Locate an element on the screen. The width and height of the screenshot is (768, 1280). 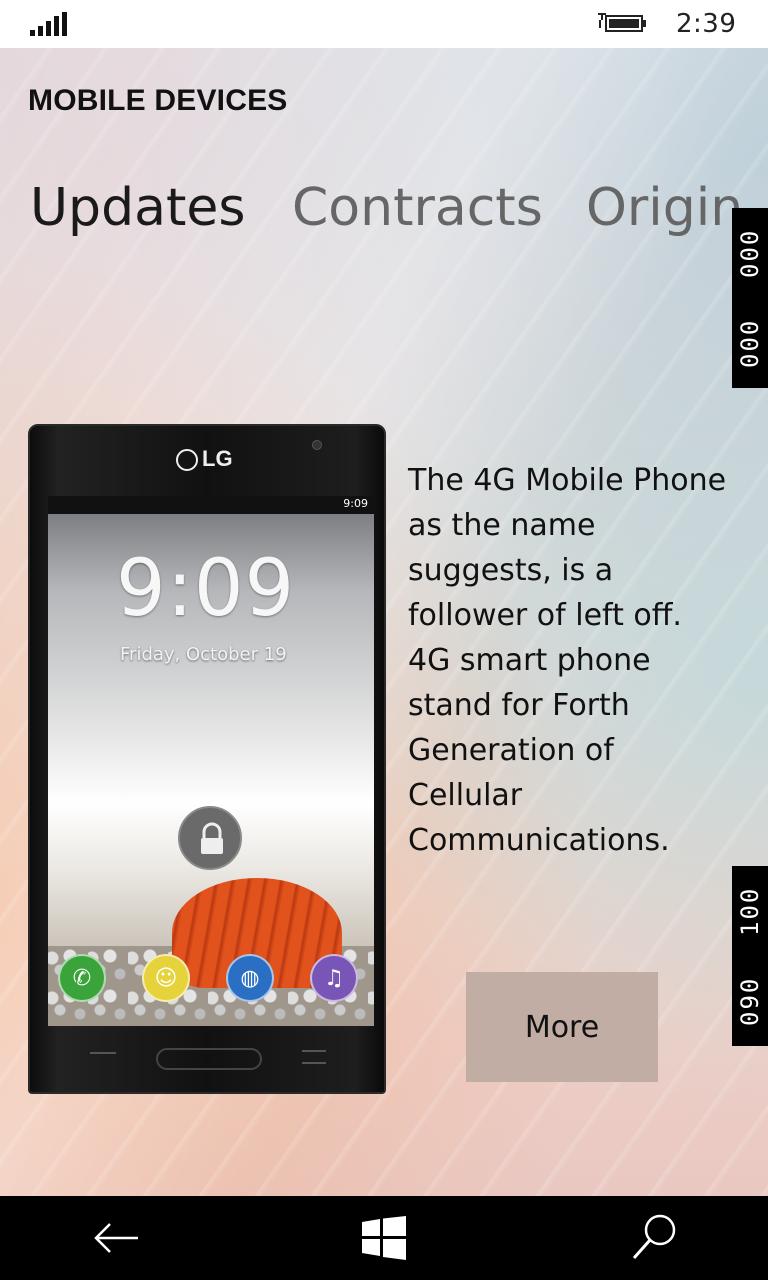
lock-icon is located at coordinates (210, 838).